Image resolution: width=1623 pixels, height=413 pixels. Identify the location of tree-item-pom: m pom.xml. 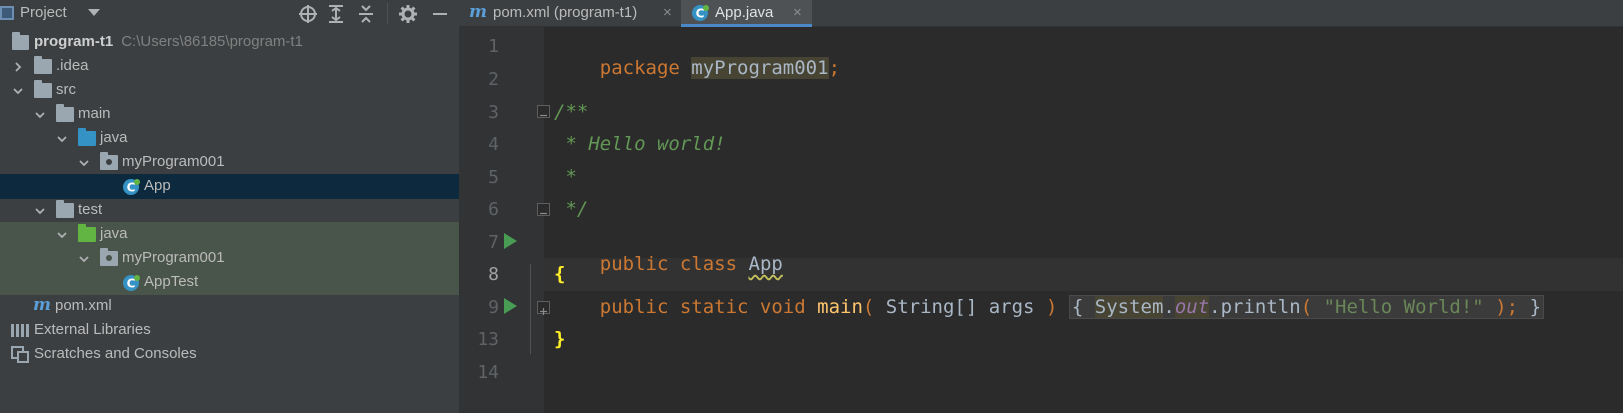
(229, 306).